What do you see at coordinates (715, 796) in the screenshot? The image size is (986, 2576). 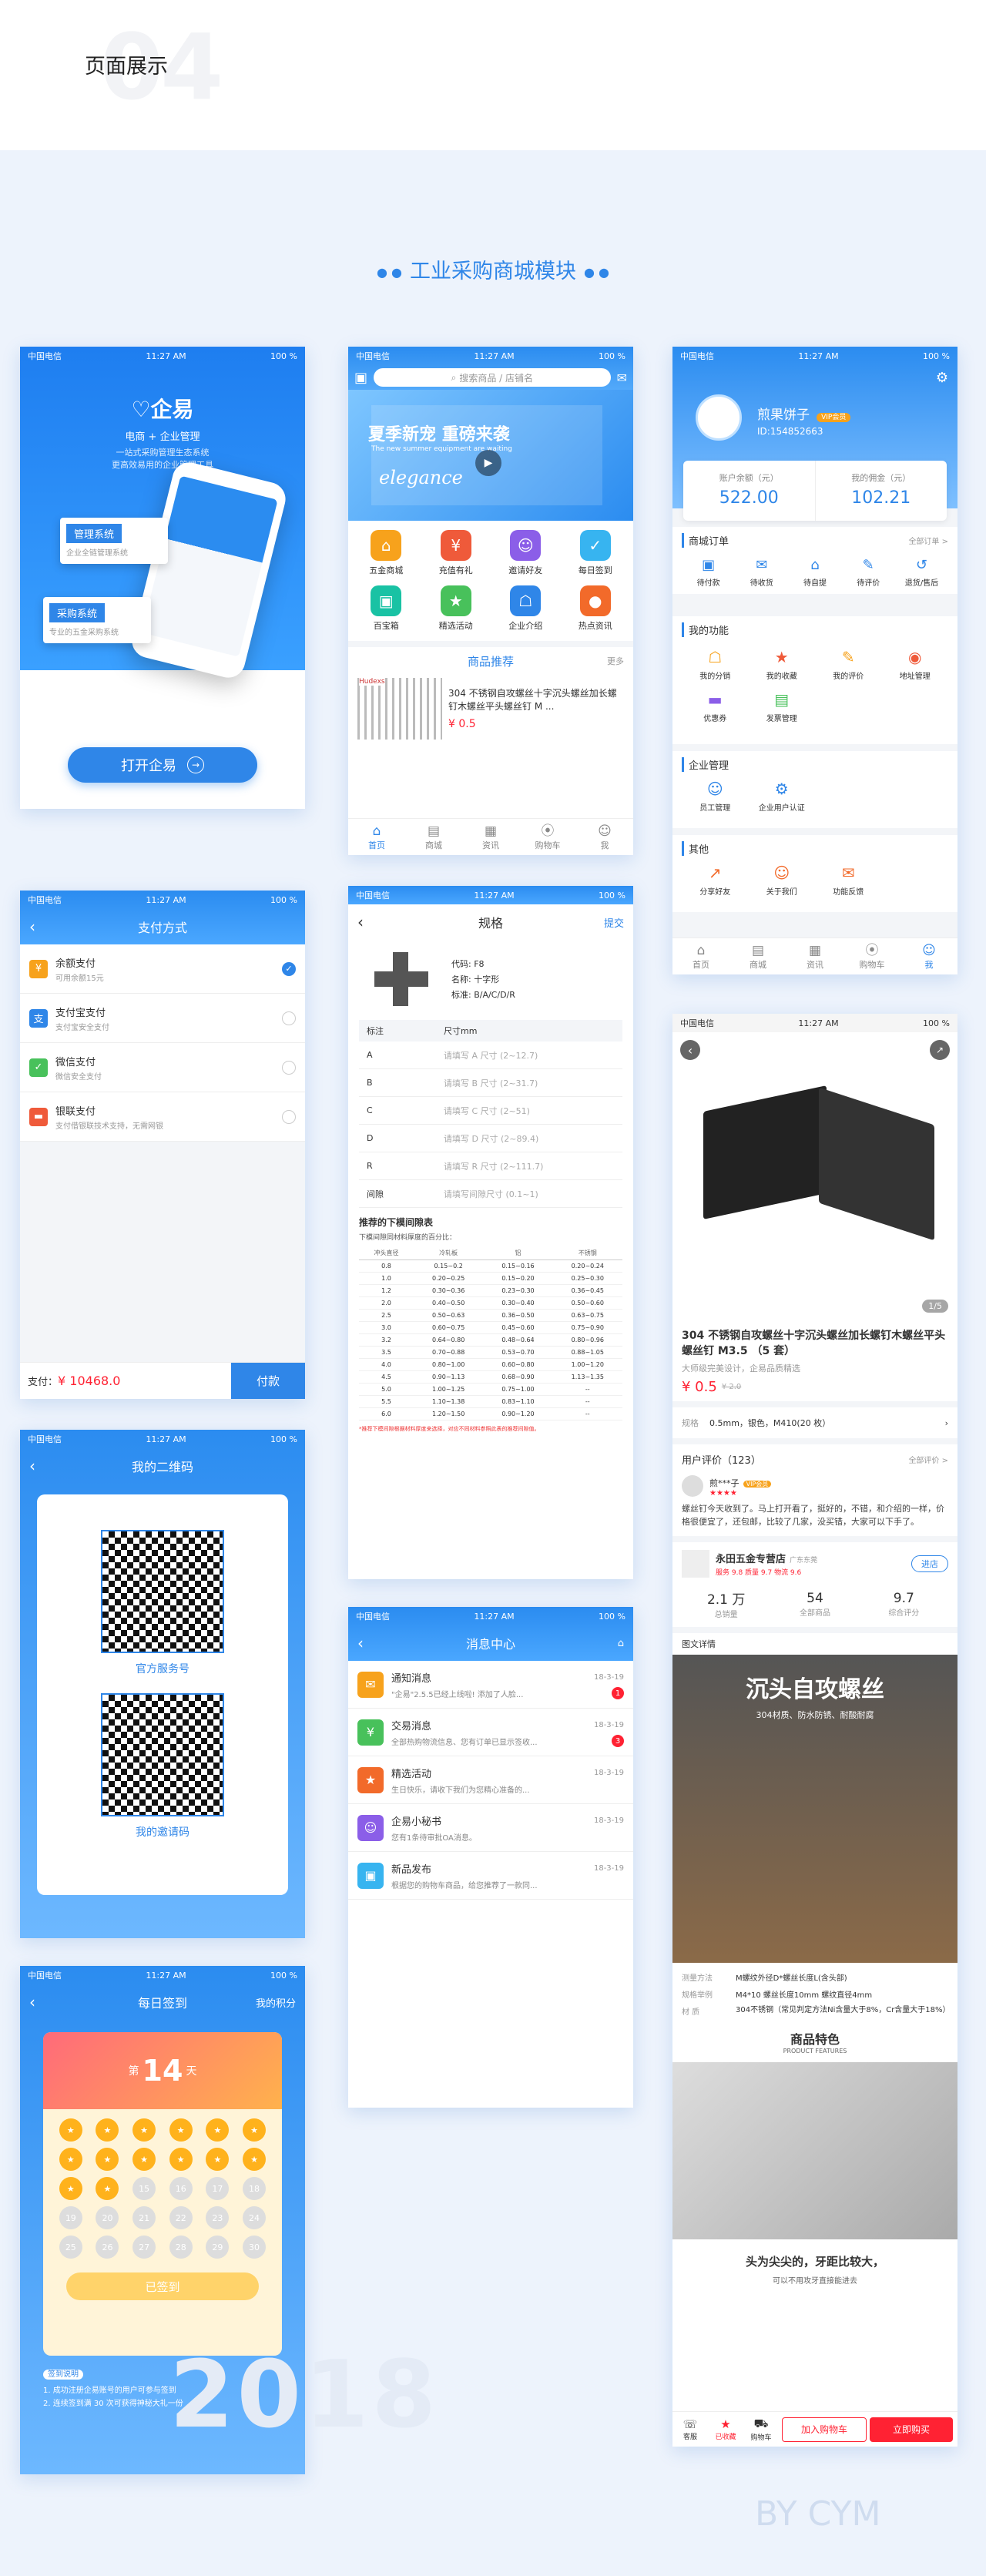 I see `menu-item: ☺ 员工管理` at bounding box center [715, 796].